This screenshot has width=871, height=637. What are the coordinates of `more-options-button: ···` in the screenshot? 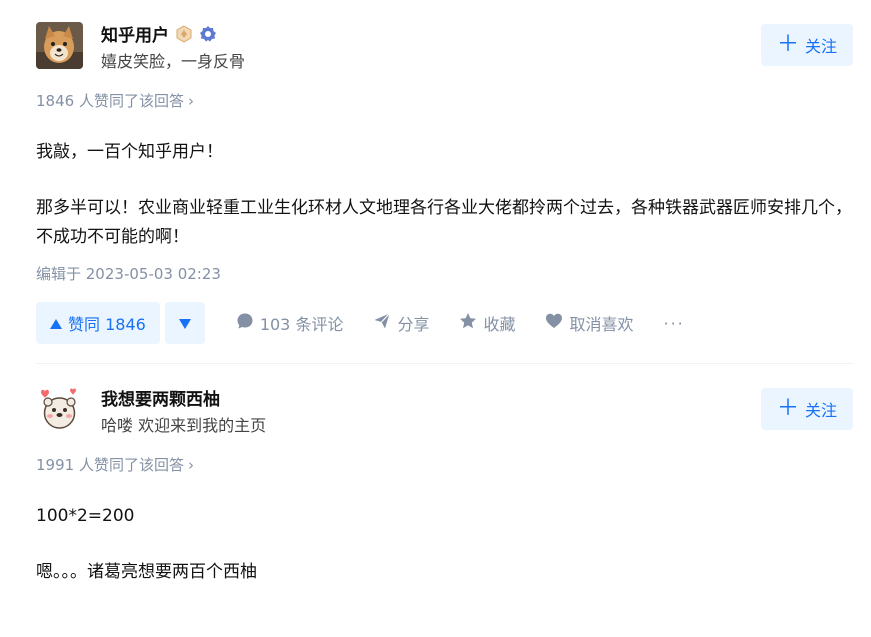 It's located at (674, 323).